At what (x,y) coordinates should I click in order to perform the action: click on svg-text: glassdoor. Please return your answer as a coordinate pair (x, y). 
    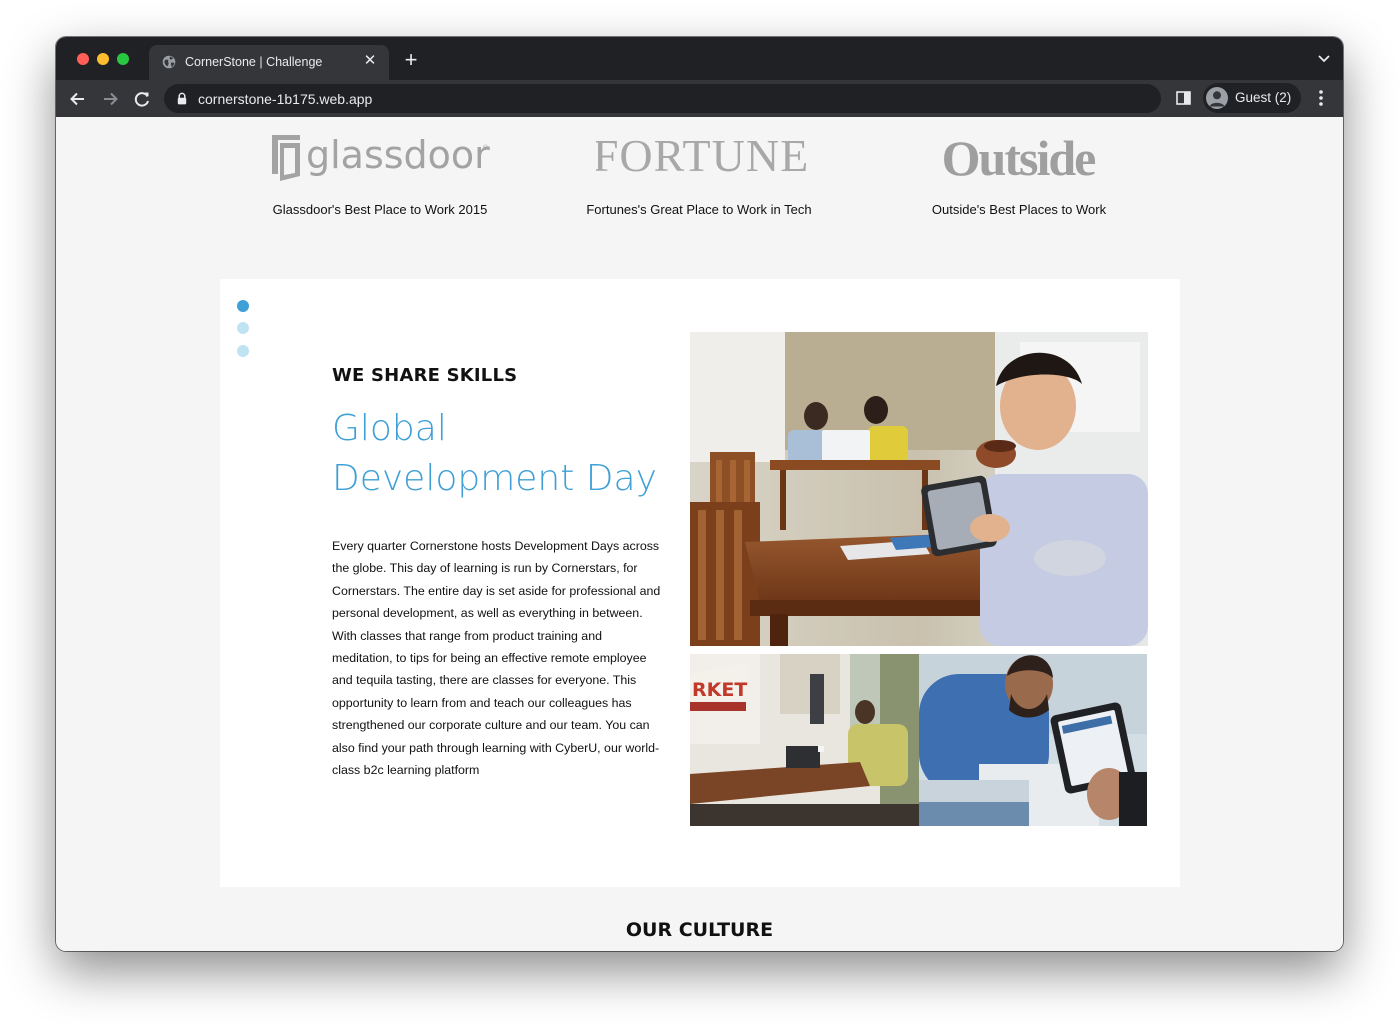
    Looking at the image, I should click on (398, 155).